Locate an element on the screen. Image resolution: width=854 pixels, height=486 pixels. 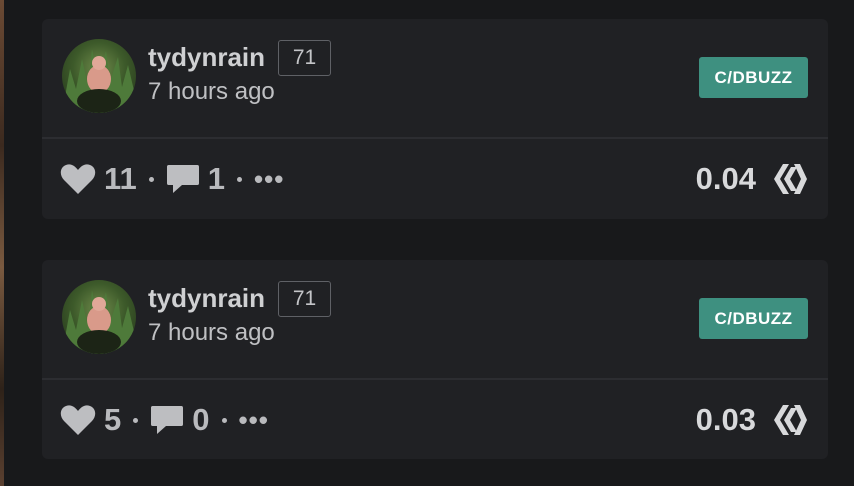
comment-count: 0 is located at coordinates (201, 419).